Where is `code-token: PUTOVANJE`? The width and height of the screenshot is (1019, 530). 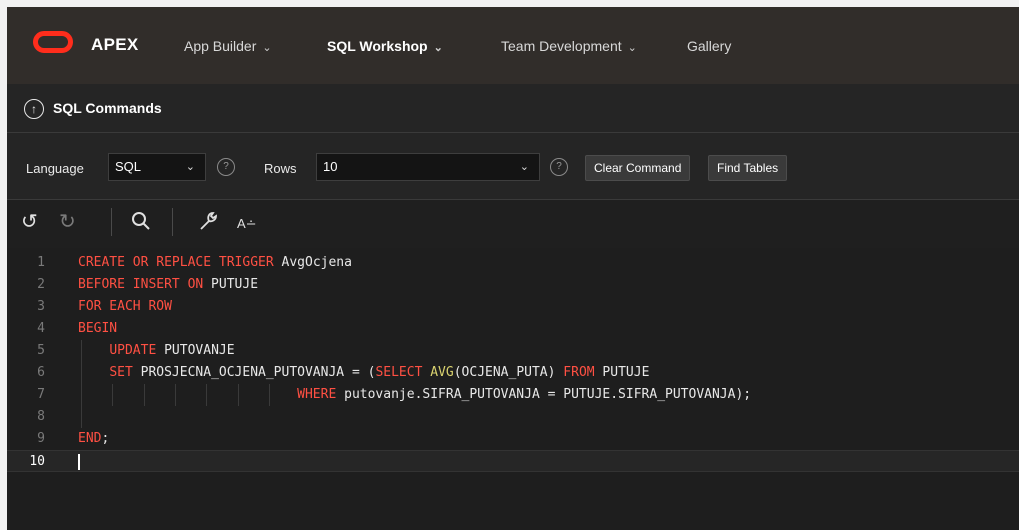 code-token: PUTOVANJE is located at coordinates (195, 350).